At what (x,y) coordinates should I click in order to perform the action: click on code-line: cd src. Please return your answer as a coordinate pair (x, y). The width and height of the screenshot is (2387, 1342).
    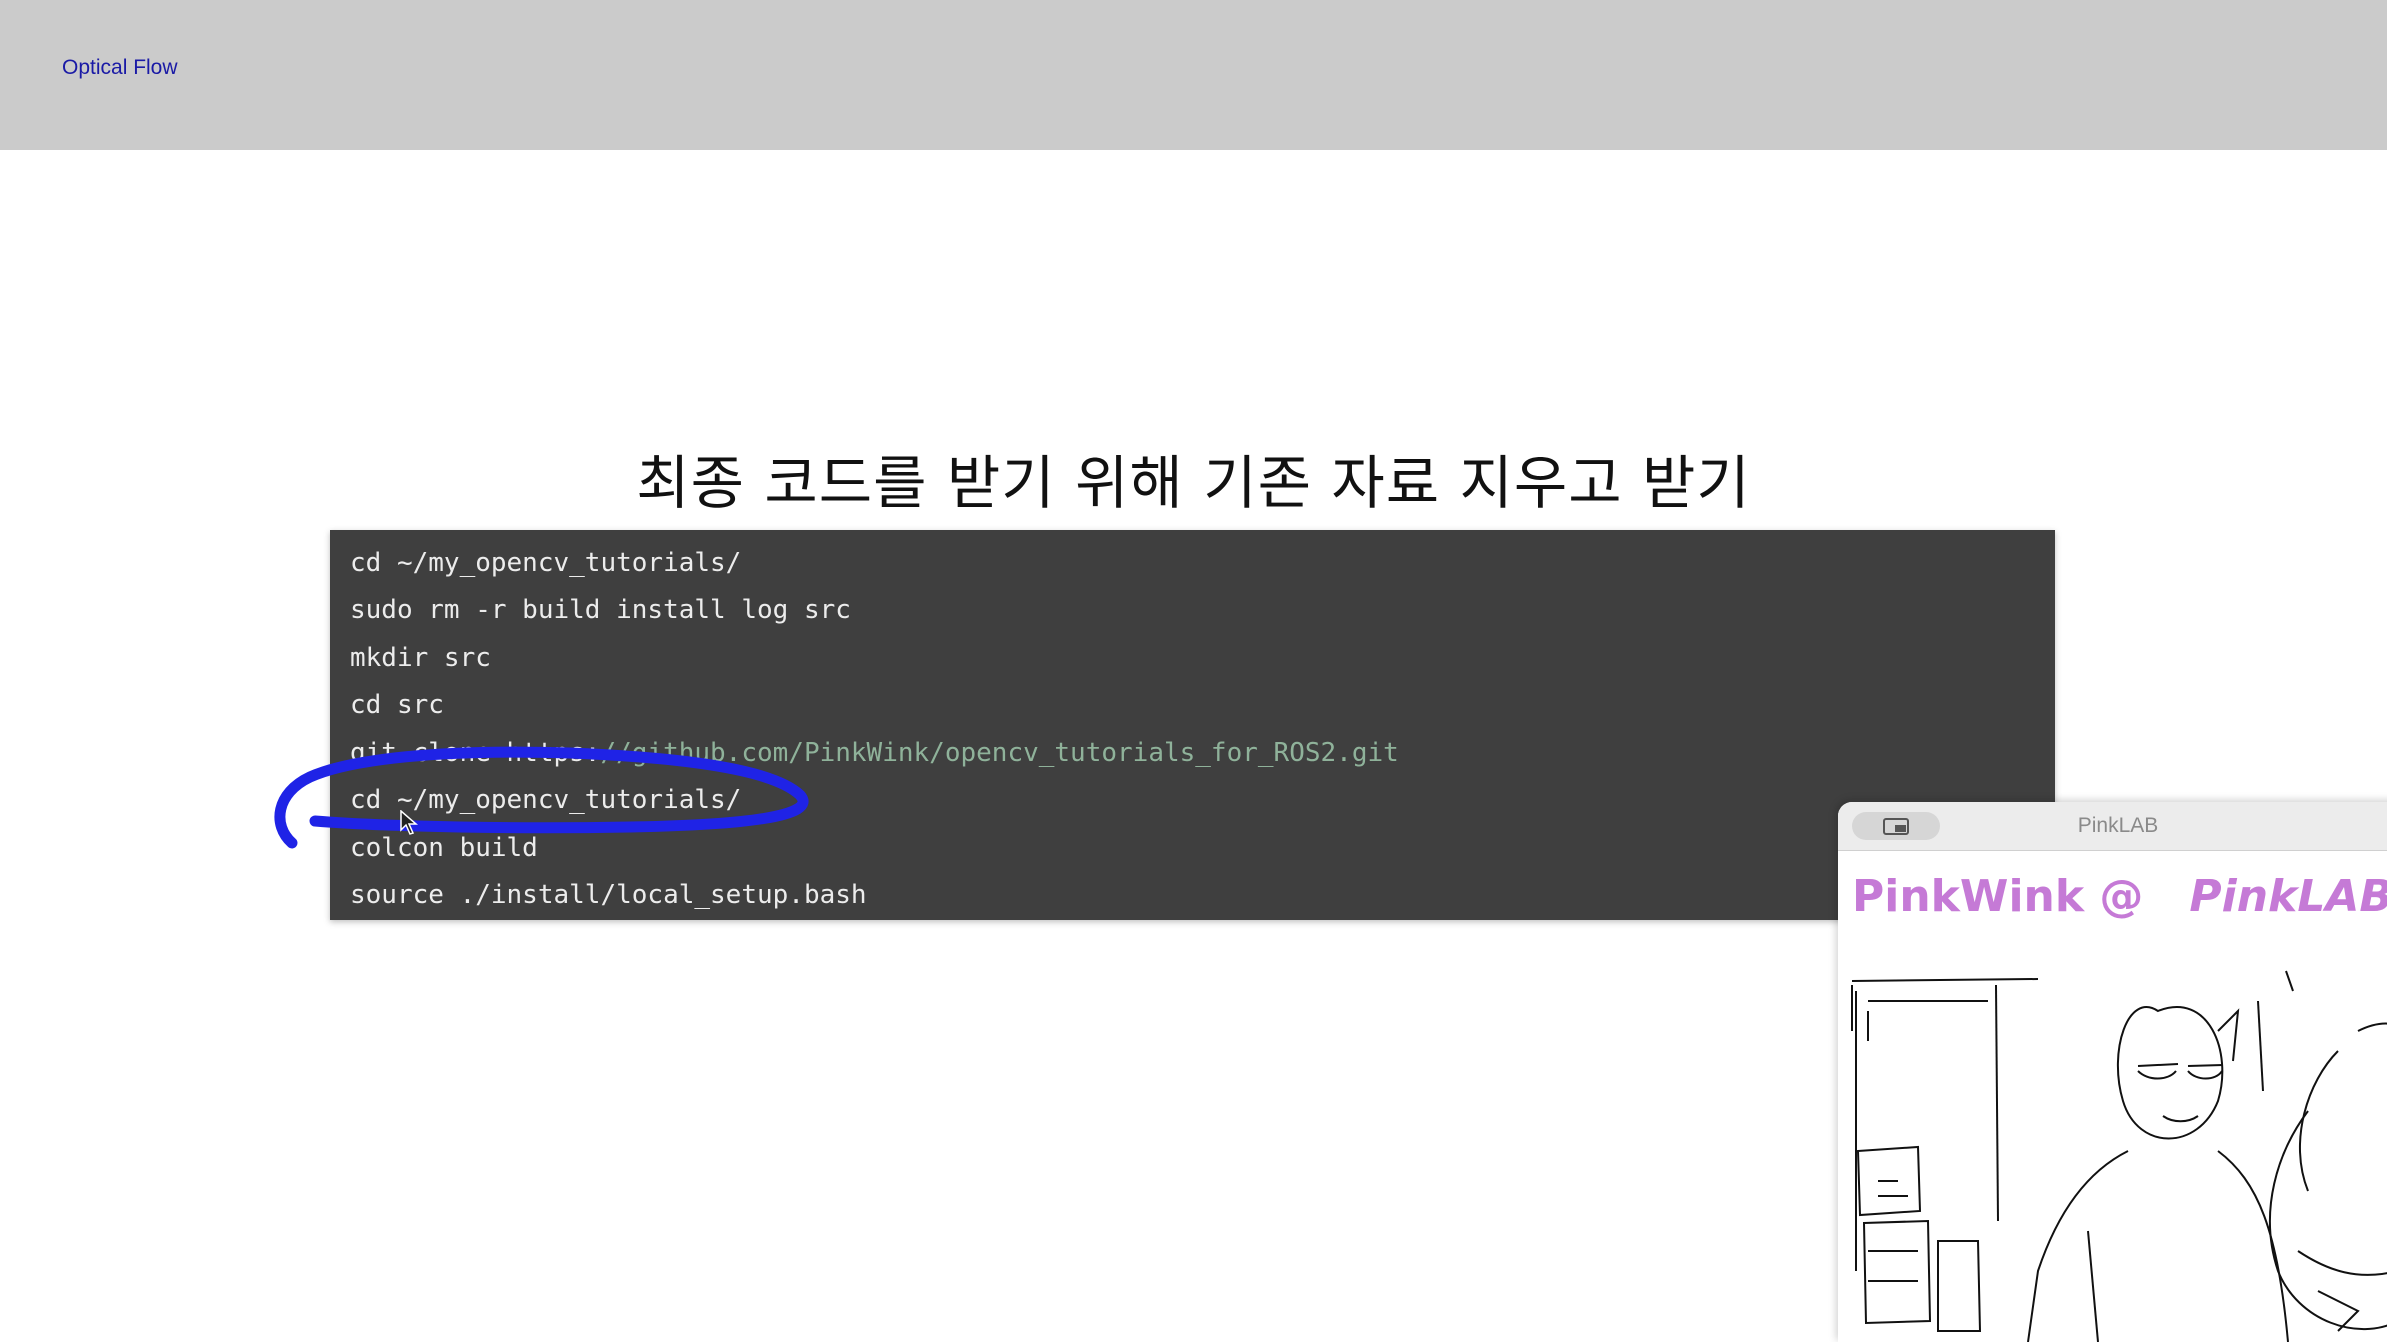
    Looking at the image, I should click on (397, 705).